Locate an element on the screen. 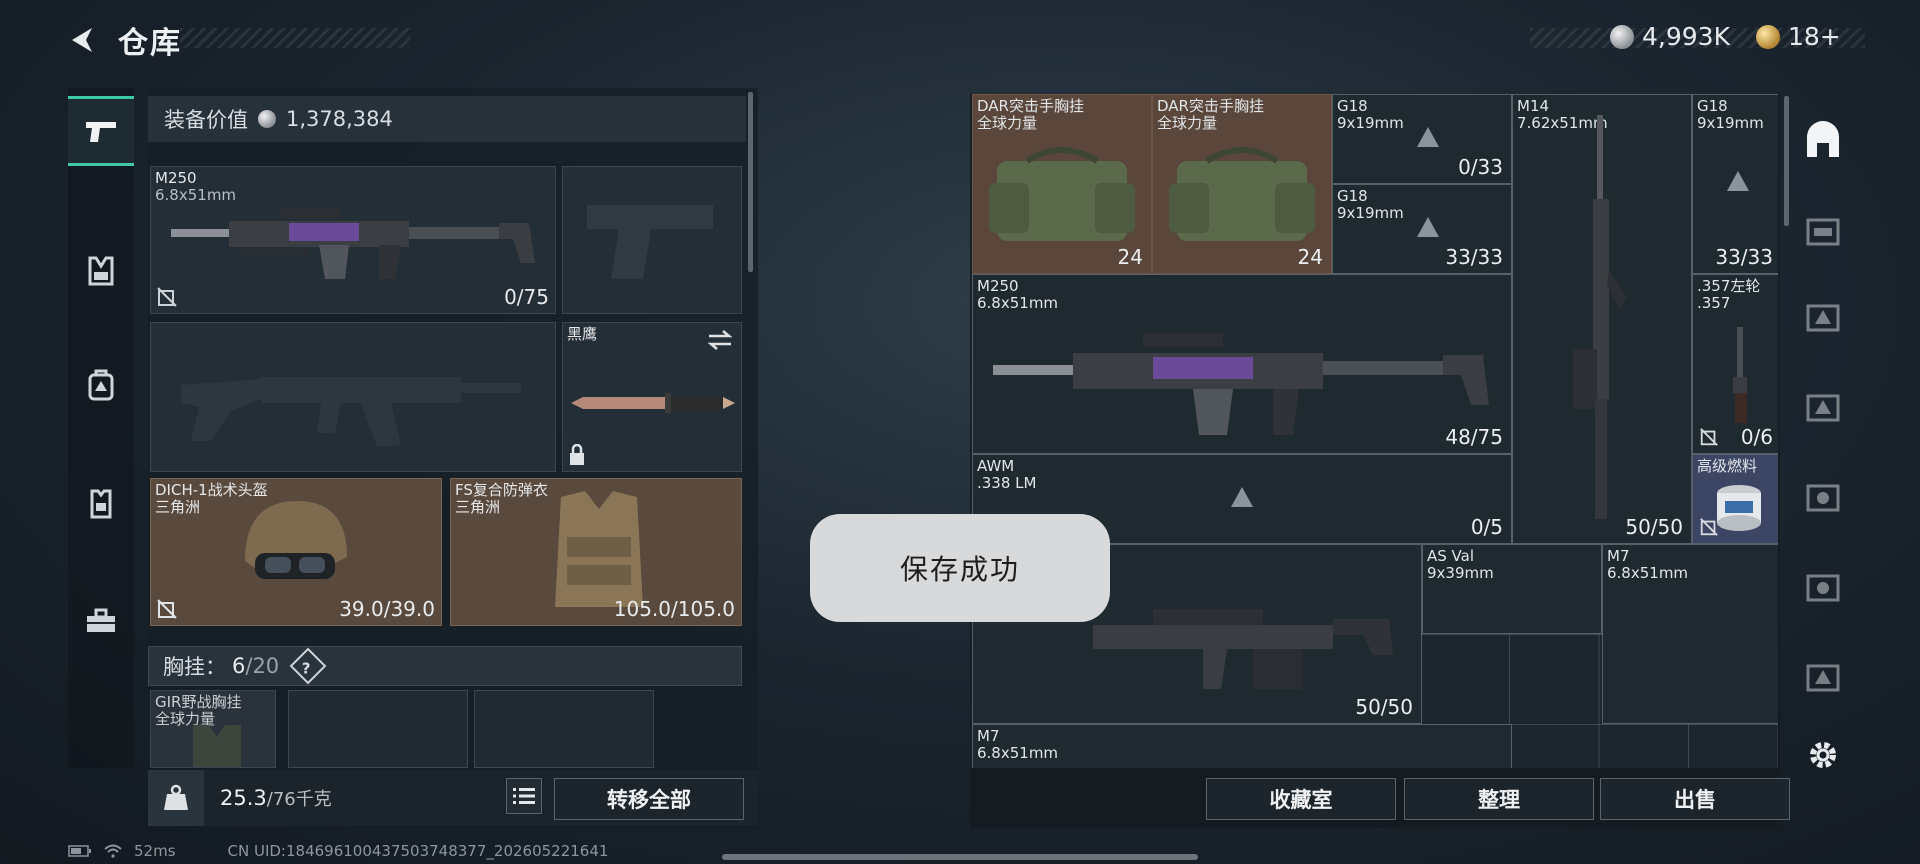  silver-currency: 4,993K is located at coordinates (1670, 36).